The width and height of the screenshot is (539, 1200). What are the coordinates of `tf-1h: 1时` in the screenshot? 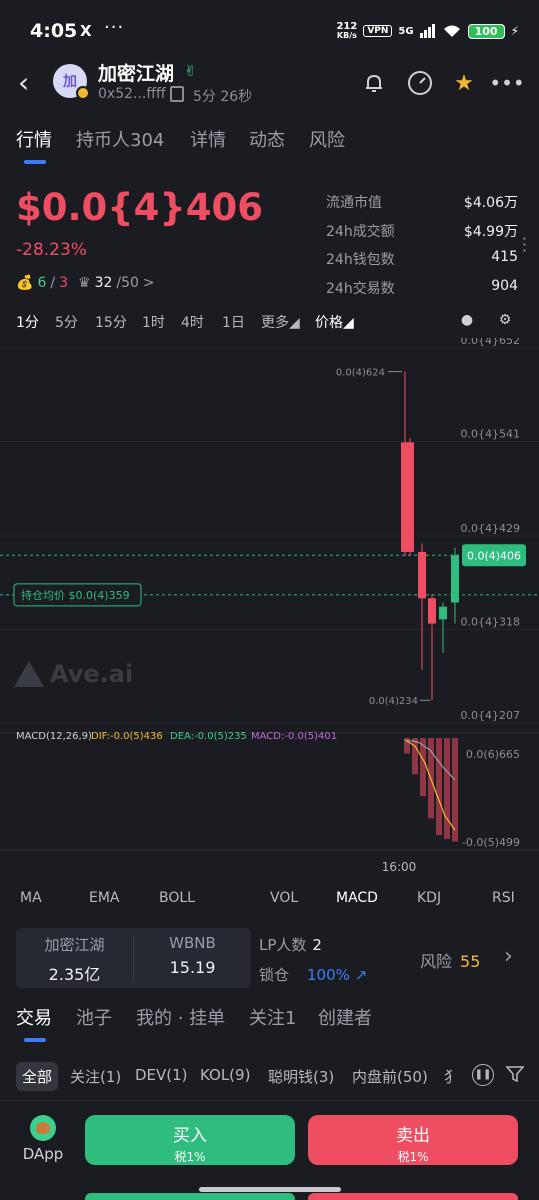 It's located at (153, 322).